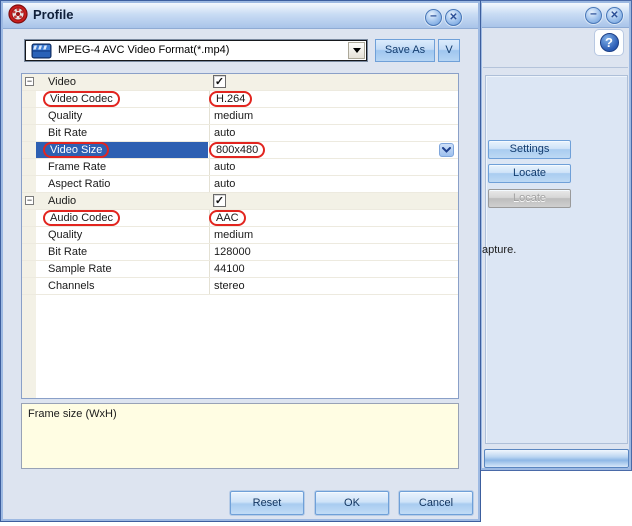 Image resolution: width=632 pixels, height=526 pixels. What do you see at coordinates (499, 250) in the screenshot?
I see `truncated-caption: apture.` at bounding box center [499, 250].